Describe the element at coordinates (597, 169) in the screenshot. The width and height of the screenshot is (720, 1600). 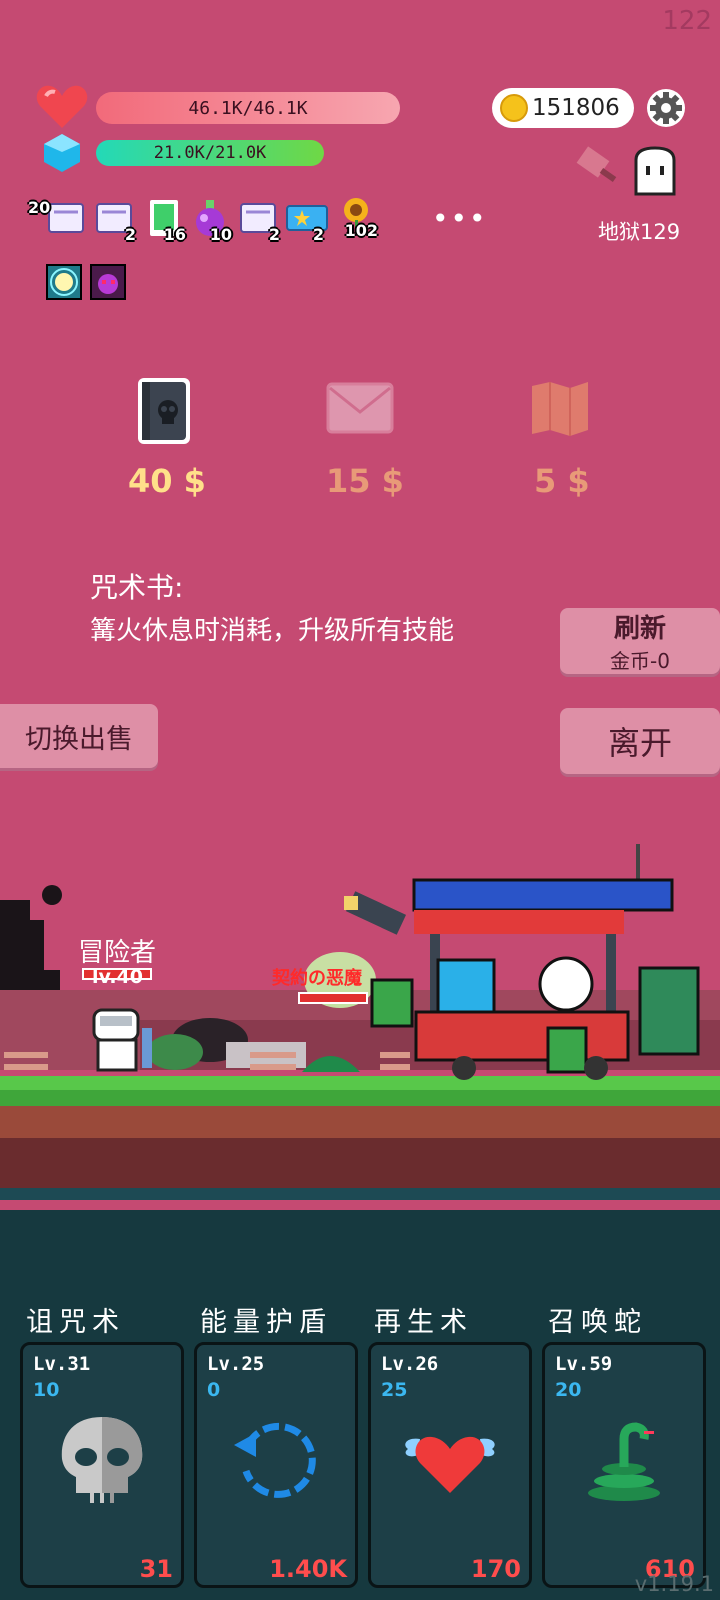
I see `cleaver-icon` at that location.